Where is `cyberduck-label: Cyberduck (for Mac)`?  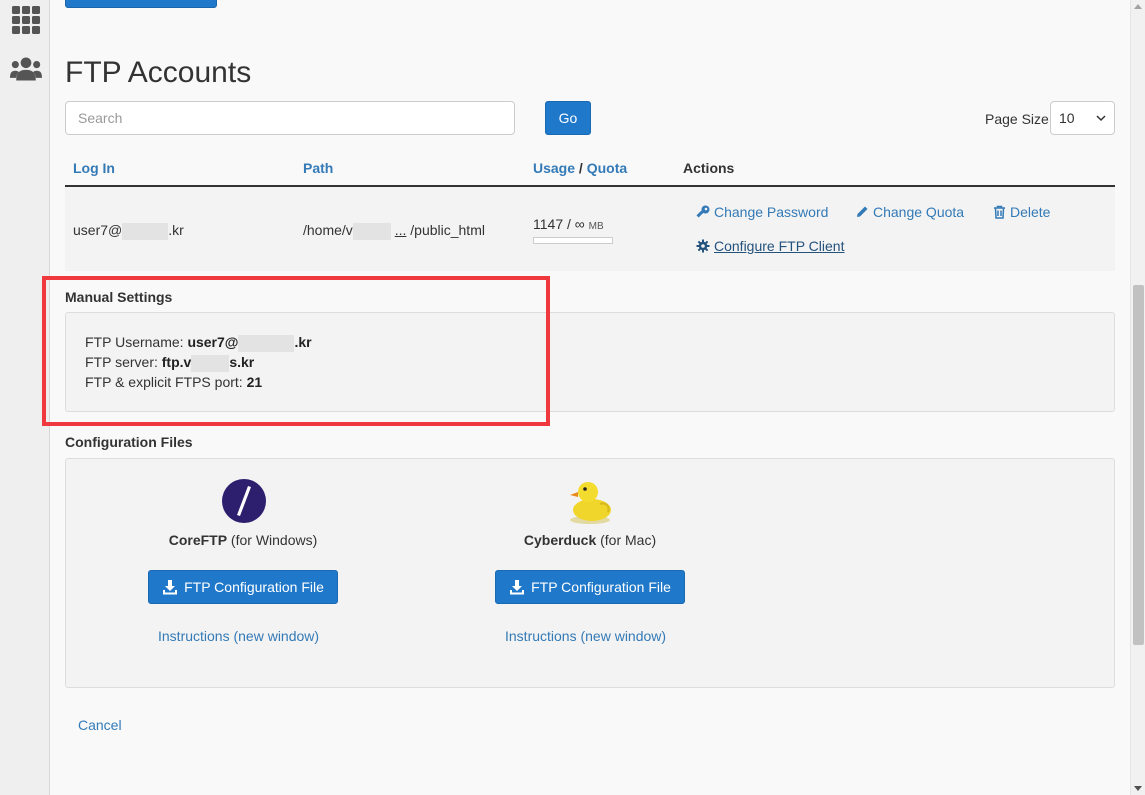
cyberduck-label: Cyberduck (for Mac) is located at coordinates (590, 540).